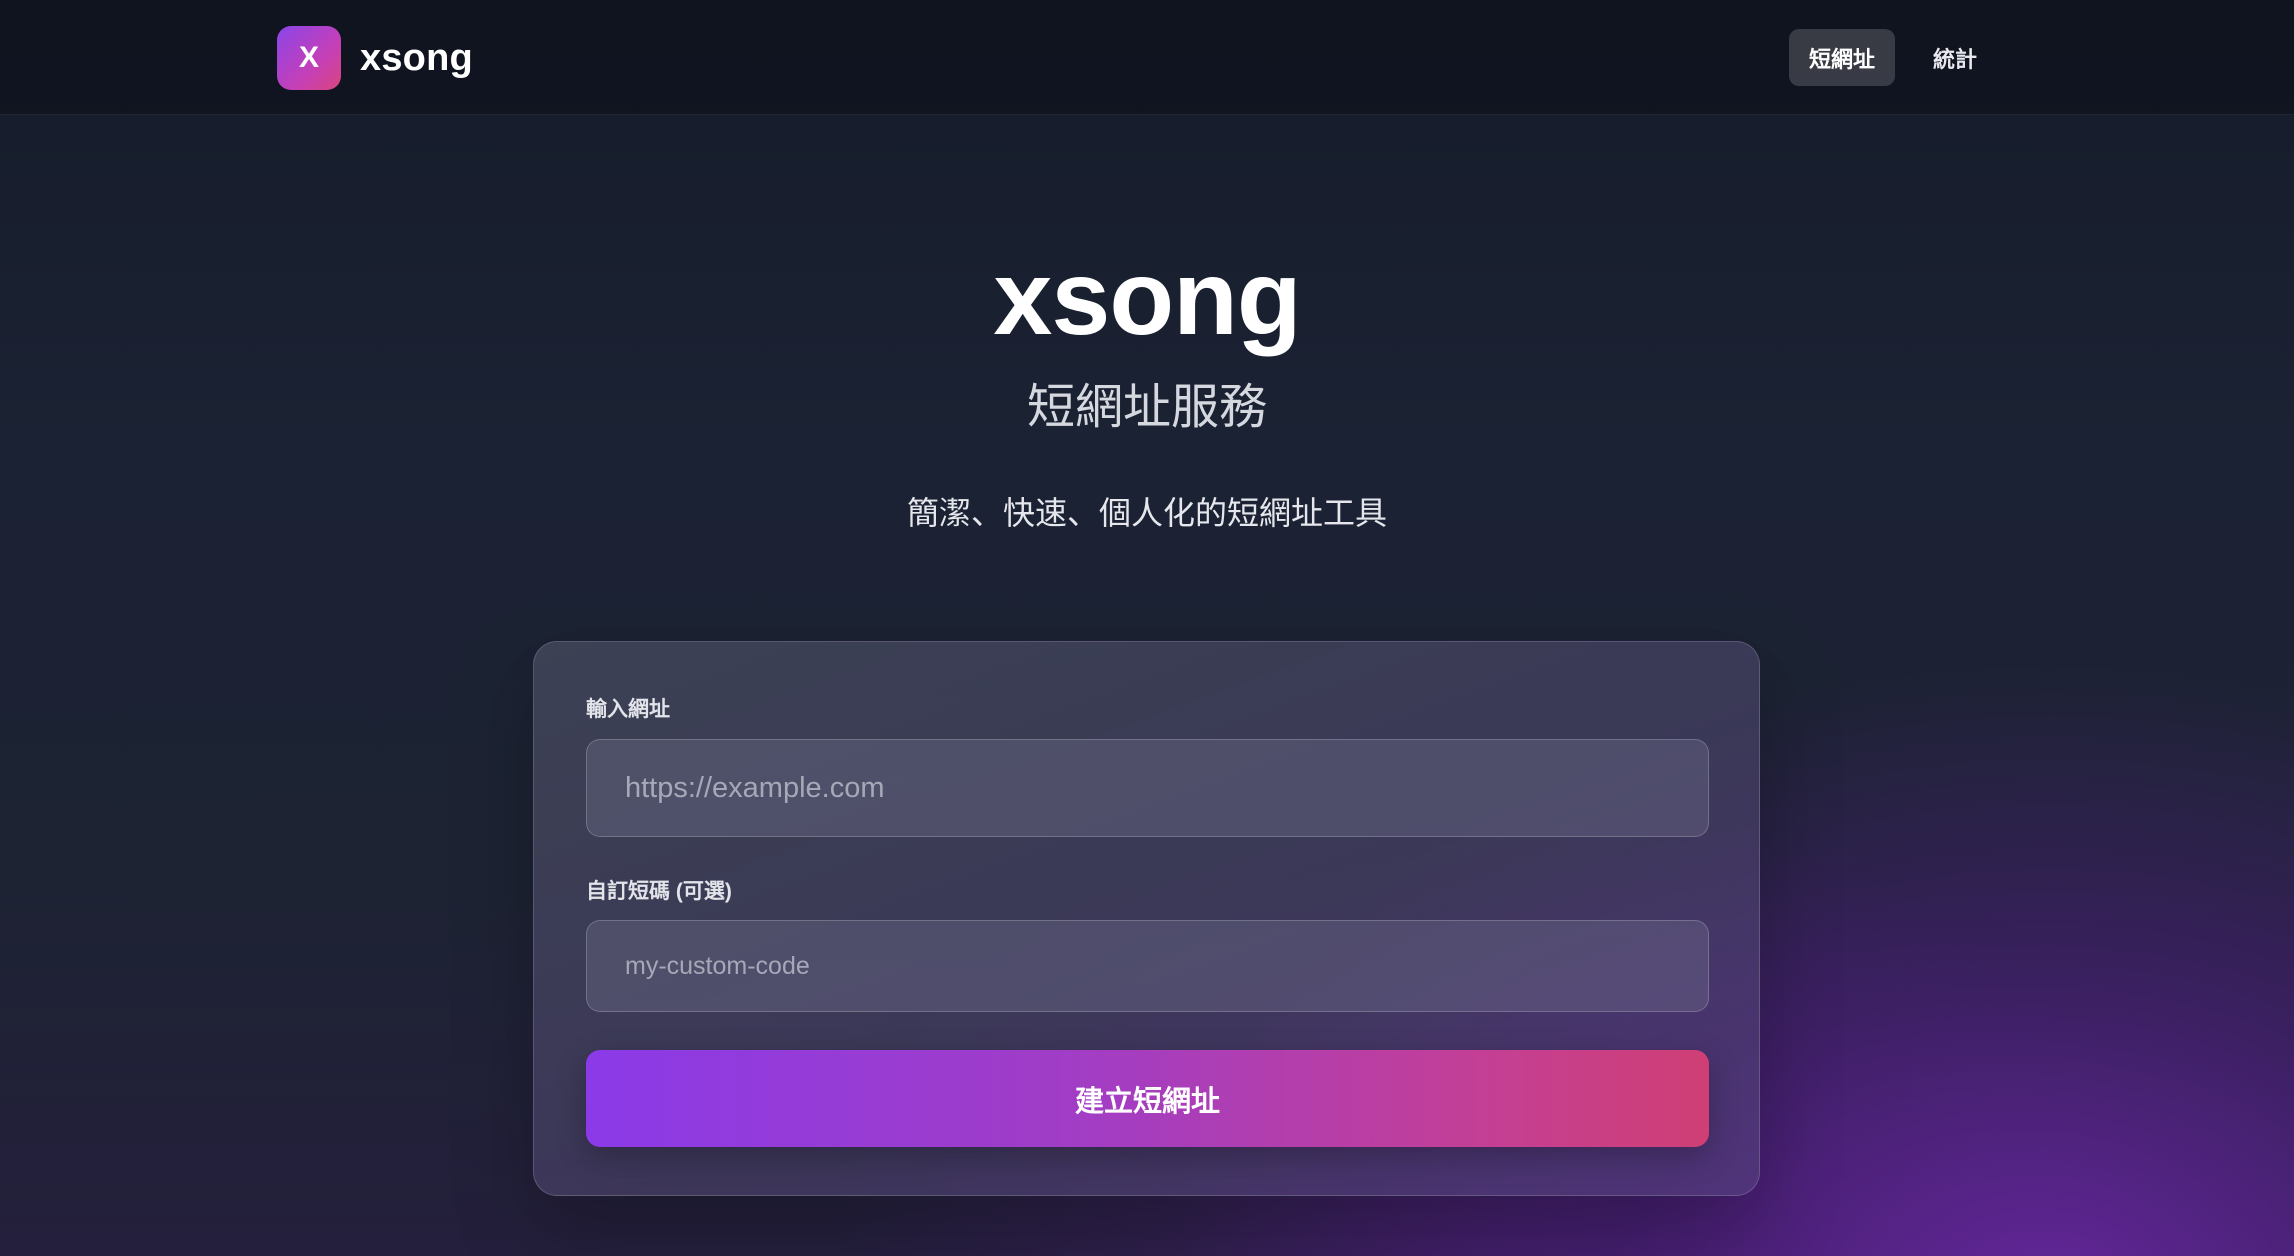  What do you see at coordinates (1842, 57) in the screenshot?
I see `nav-item-short-url: 短網址` at bounding box center [1842, 57].